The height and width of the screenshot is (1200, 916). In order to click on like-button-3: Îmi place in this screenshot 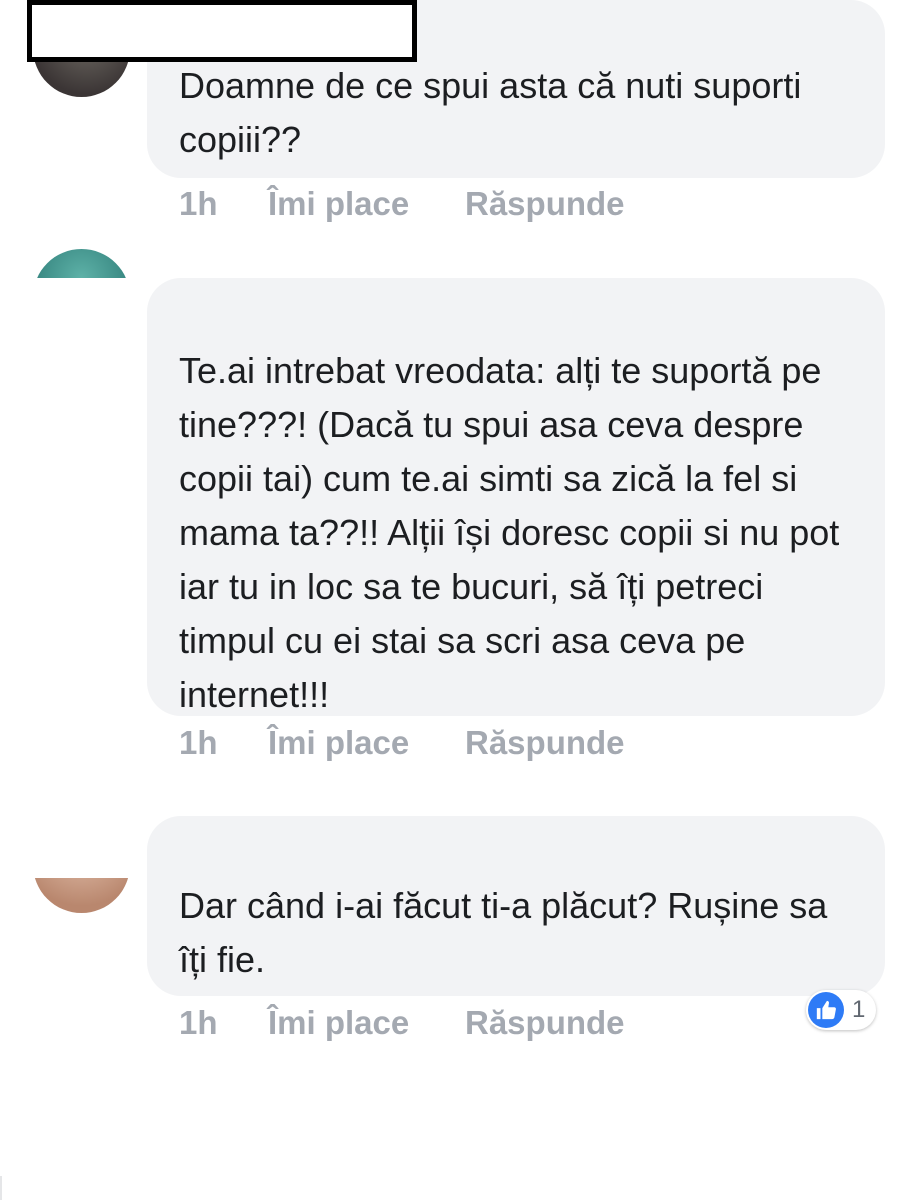, I will do `click(366, 1023)`.